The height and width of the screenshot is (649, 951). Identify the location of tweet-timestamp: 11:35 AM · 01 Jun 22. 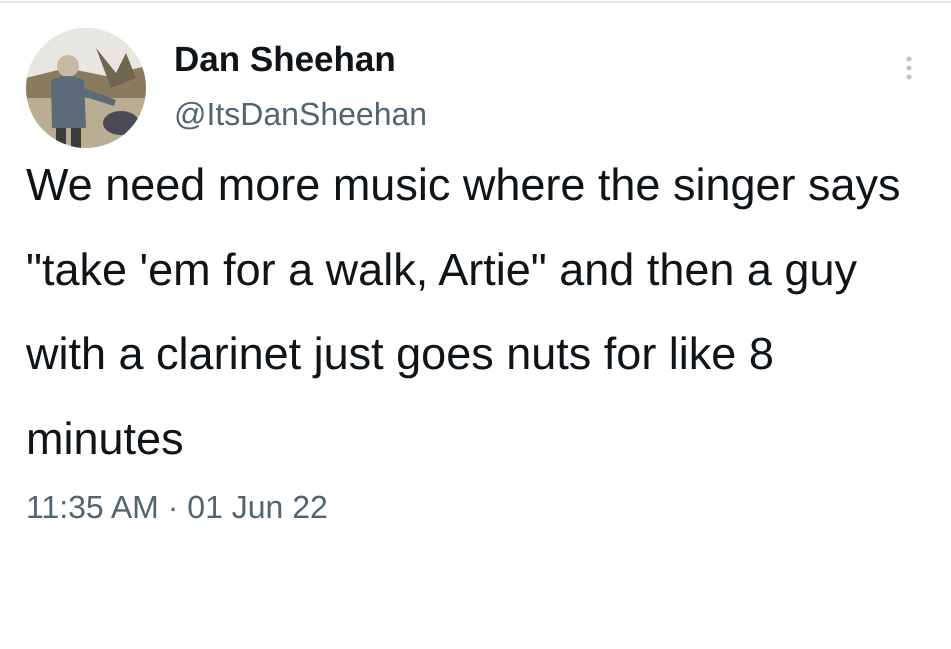
(177, 507).